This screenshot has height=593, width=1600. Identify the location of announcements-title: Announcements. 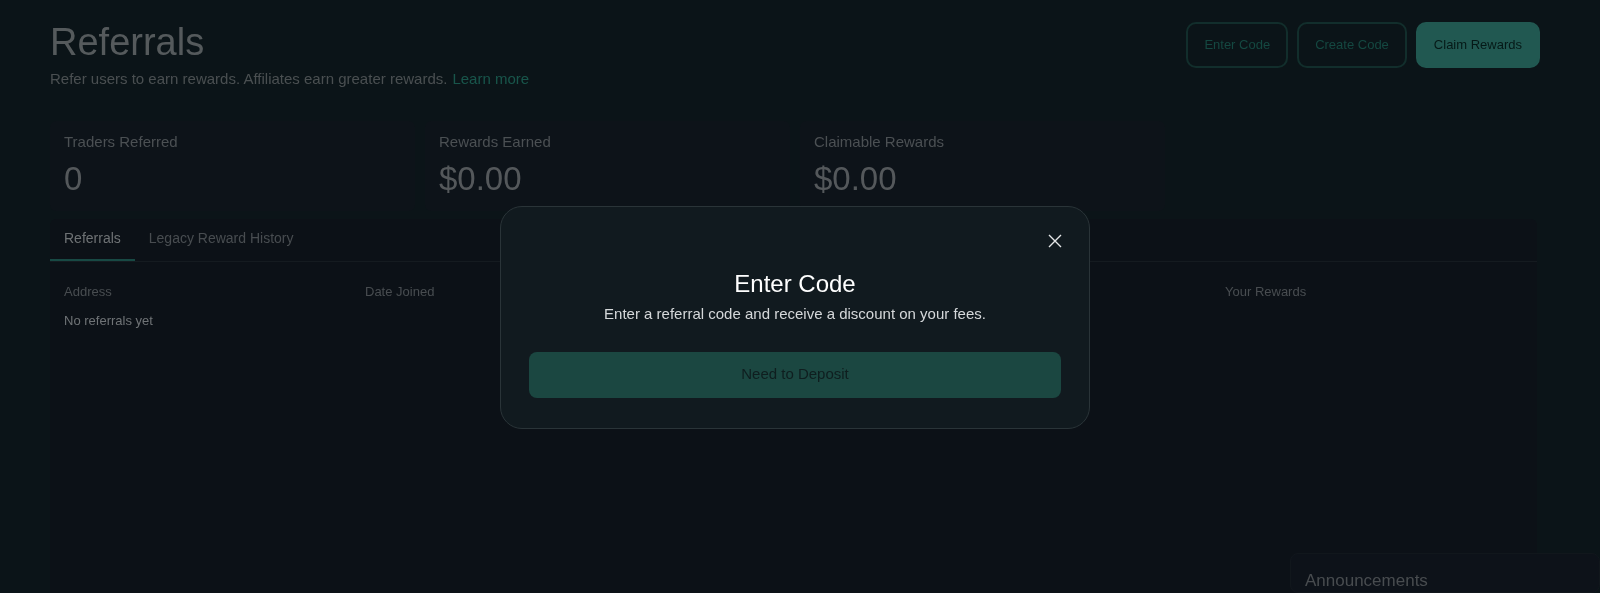
(1366, 580).